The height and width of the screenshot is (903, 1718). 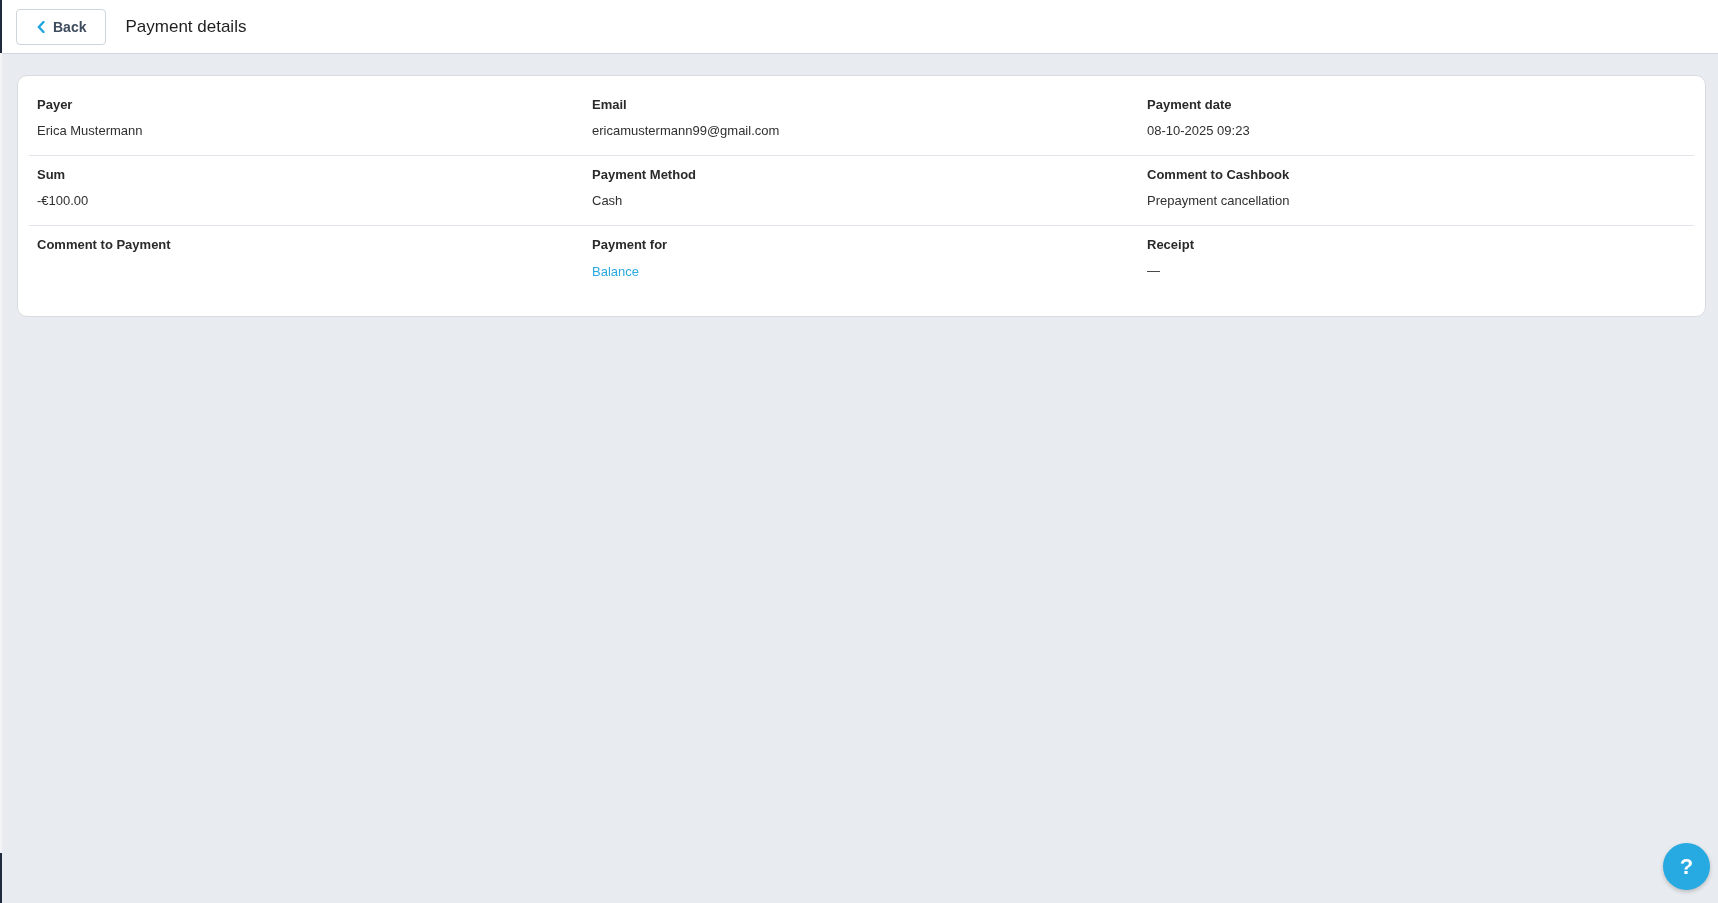 What do you see at coordinates (1189, 105) in the screenshot?
I see `field-label: Payment date` at bounding box center [1189, 105].